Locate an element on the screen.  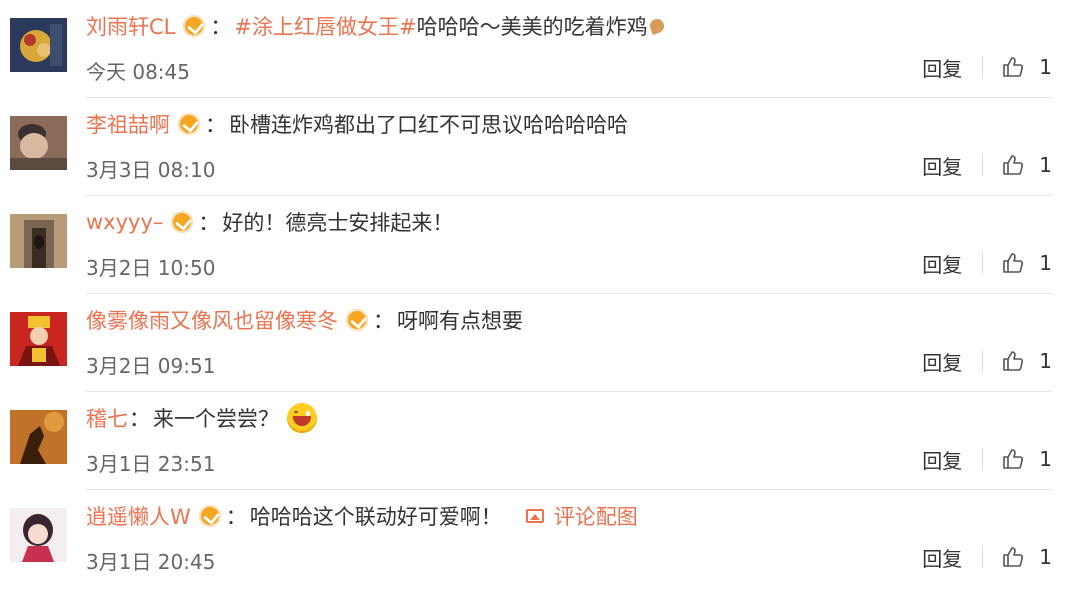
comment-picture-link: 评论配图 is located at coordinates (581, 516).